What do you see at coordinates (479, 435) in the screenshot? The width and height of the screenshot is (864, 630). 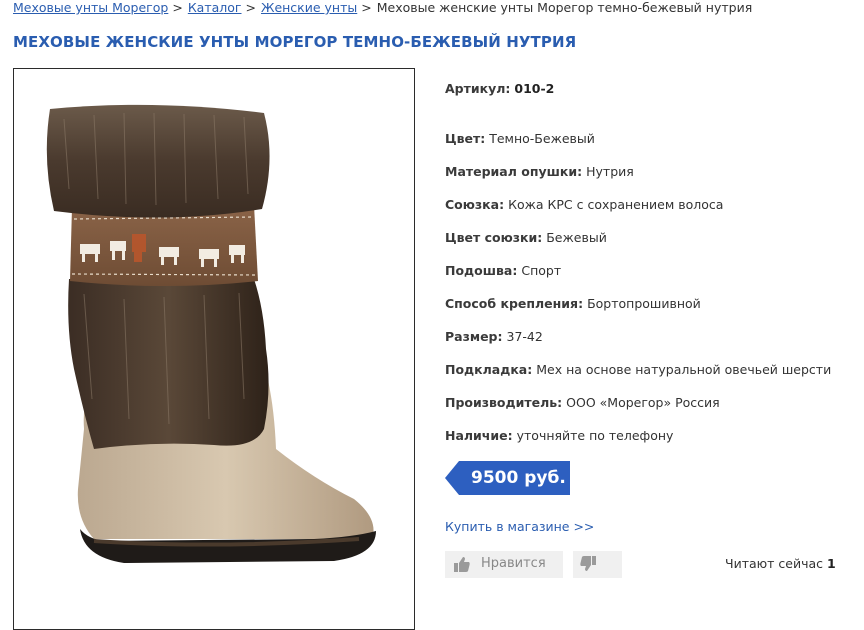 I see `spec-key: Наличие:` at bounding box center [479, 435].